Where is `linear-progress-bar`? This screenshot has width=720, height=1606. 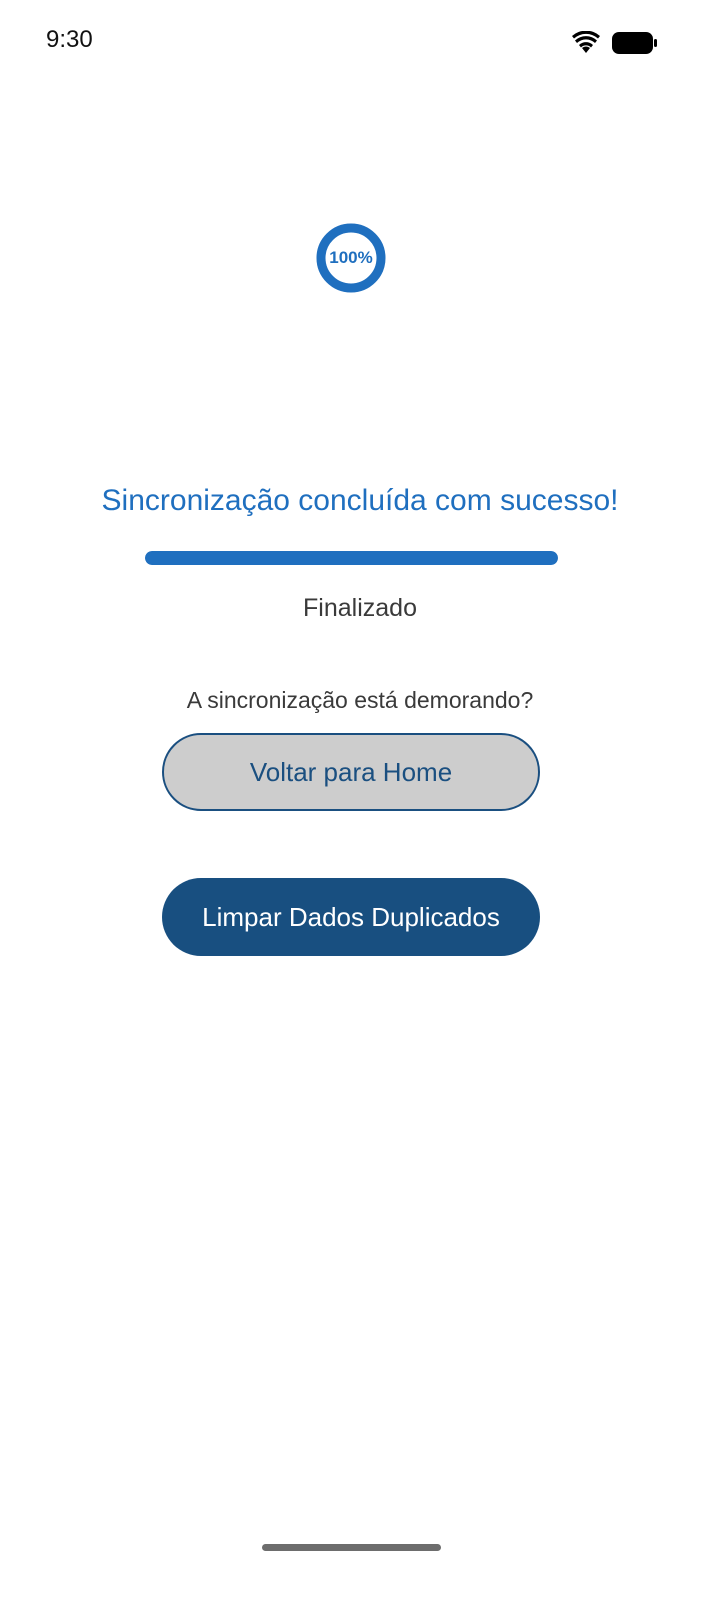 linear-progress-bar is located at coordinates (351, 558).